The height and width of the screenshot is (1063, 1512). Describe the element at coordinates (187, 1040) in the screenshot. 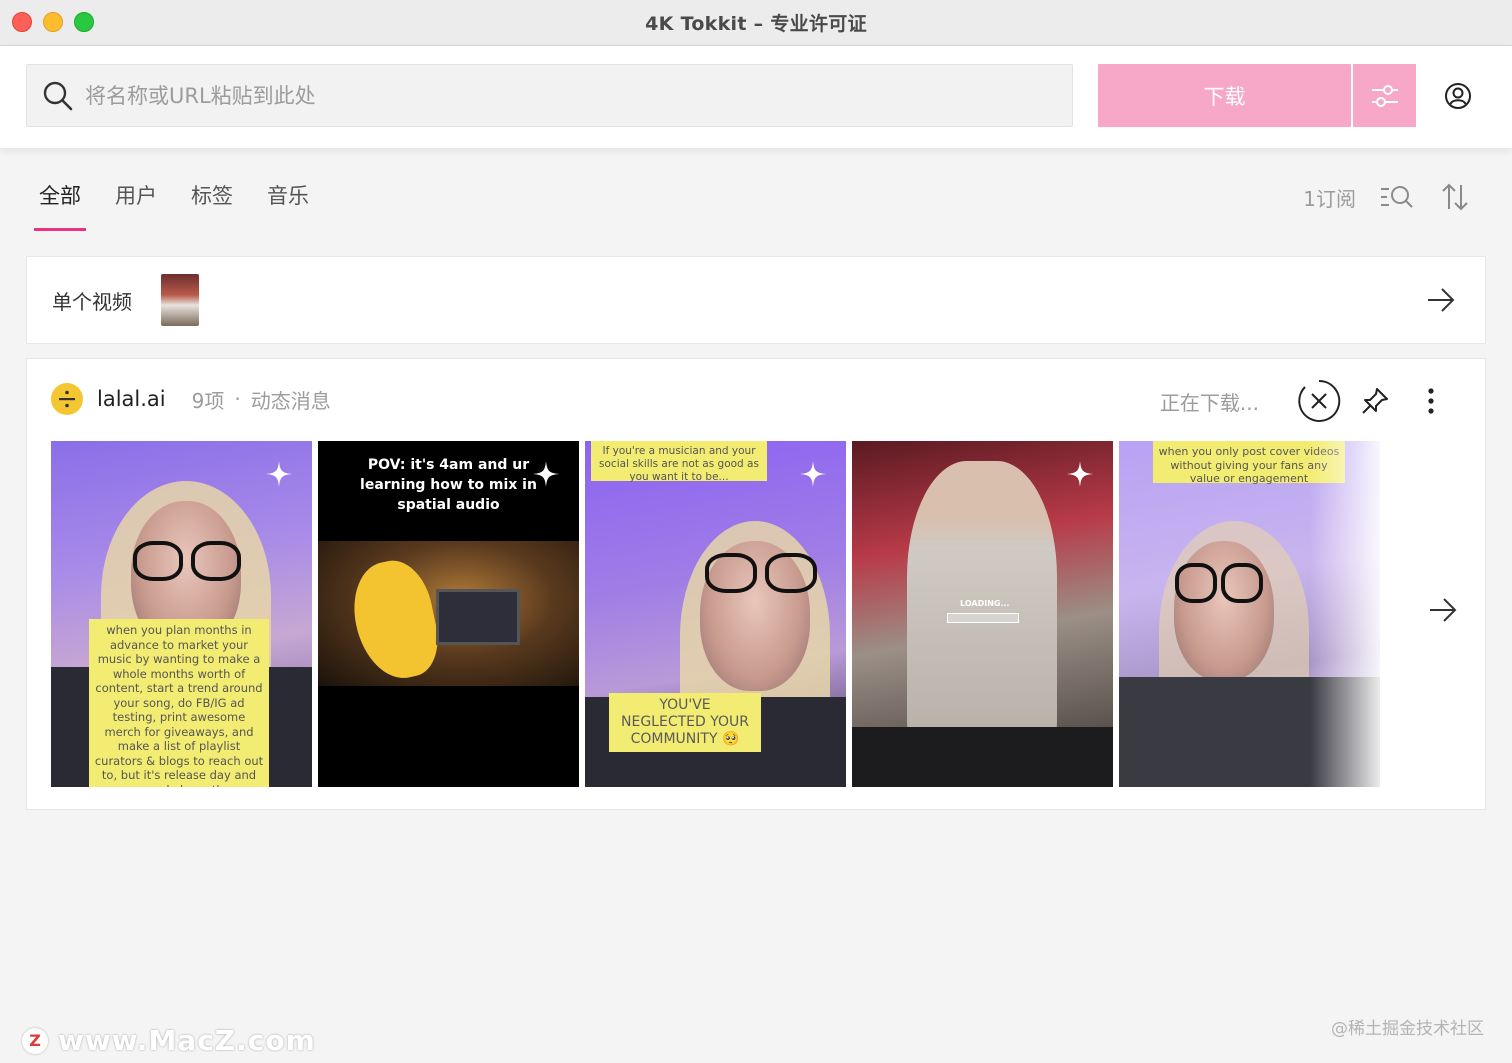

I see `watermark-text: www.MacZ.com` at that location.